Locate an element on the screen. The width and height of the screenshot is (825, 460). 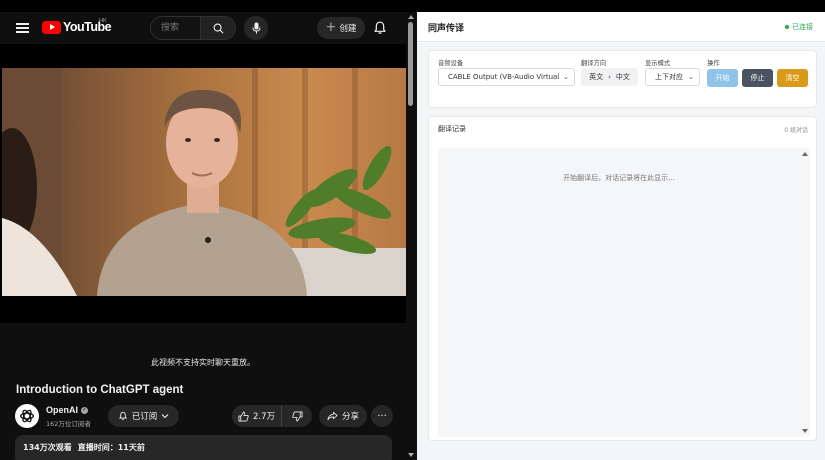
target-language: 中文 is located at coordinates (622, 77).